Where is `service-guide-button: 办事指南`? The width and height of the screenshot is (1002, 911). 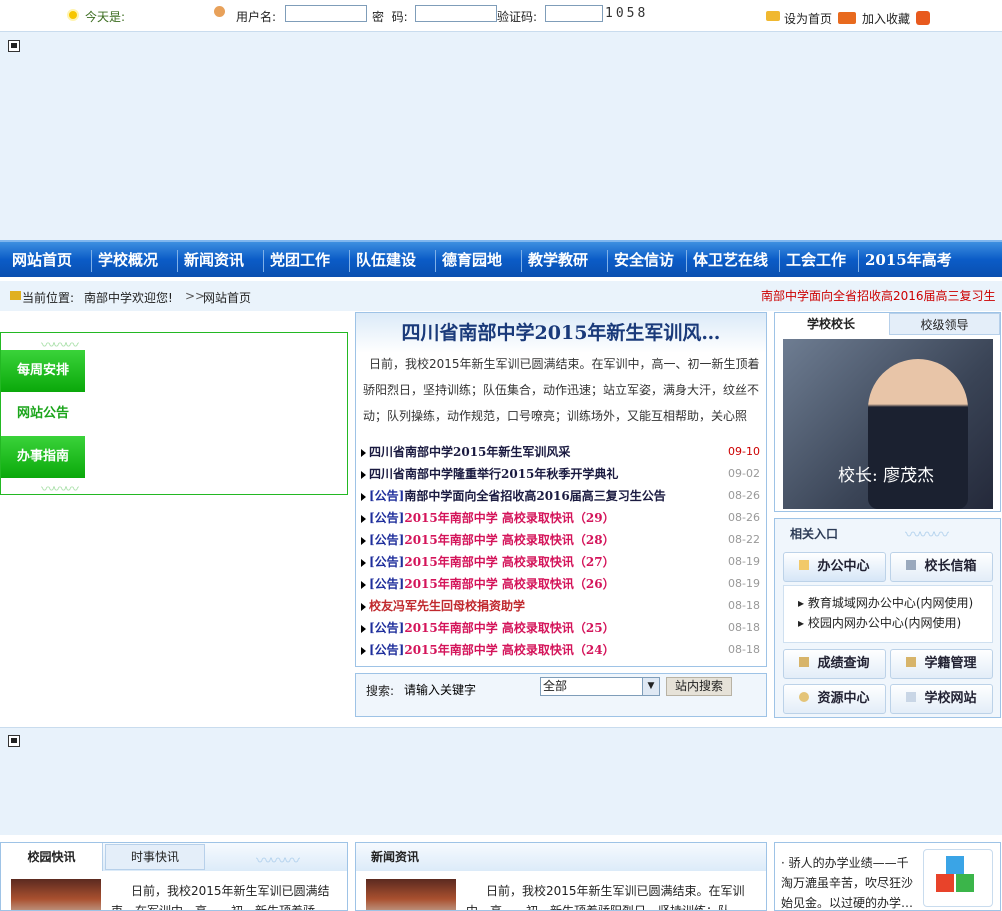
service-guide-button: 办事指南 is located at coordinates (43, 457).